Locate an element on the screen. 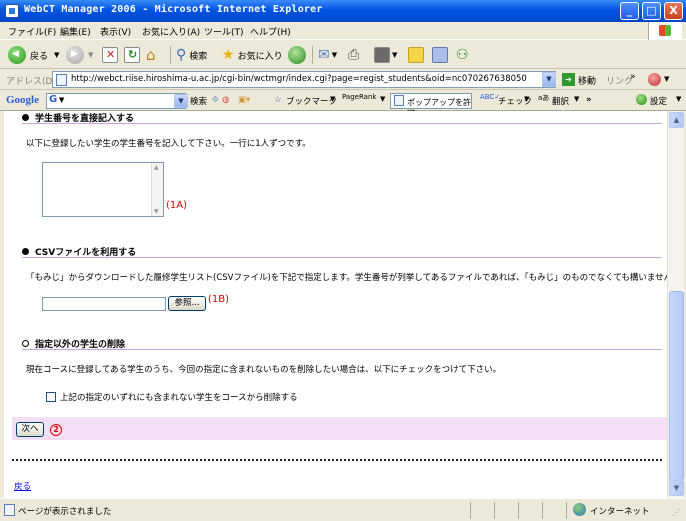  bookmark-star-icon: ☆ is located at coordinates (278, 100).